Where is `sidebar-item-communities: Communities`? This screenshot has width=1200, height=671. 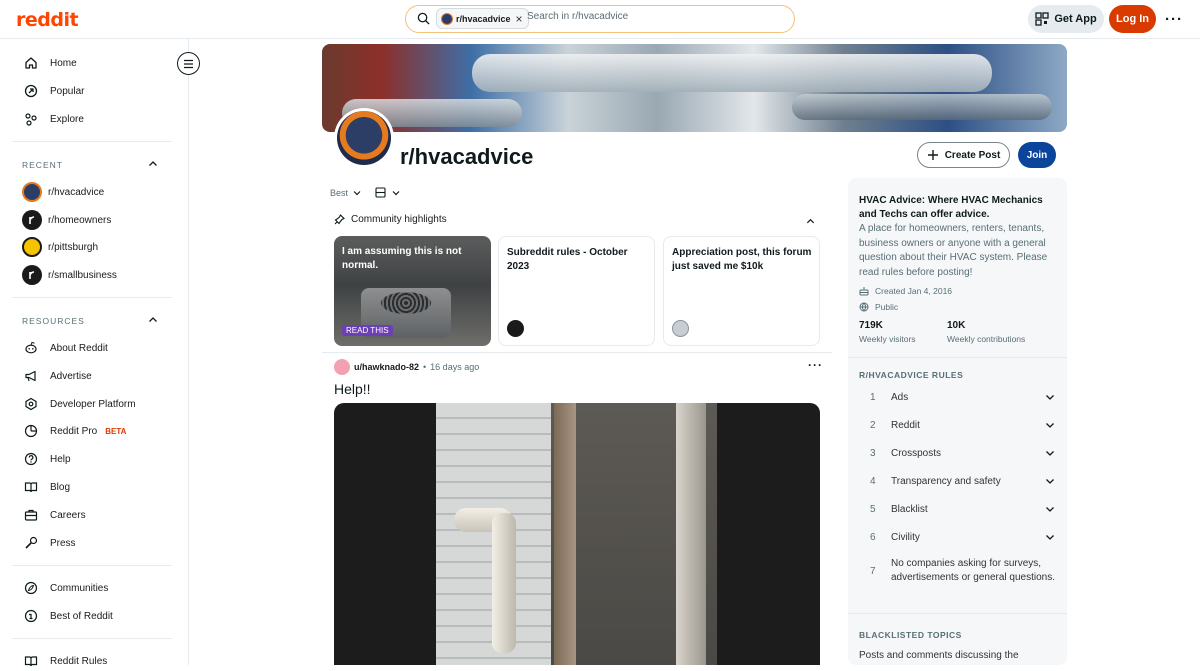 sidebar-item-communities: Communities is located at coordinates (65, 588).